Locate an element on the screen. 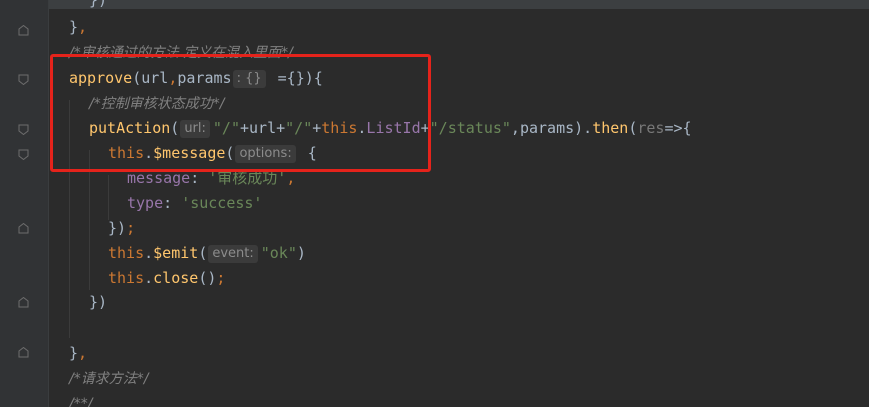 The image size is (869, 407). code-token: ) is located at coordinates (301, 253).